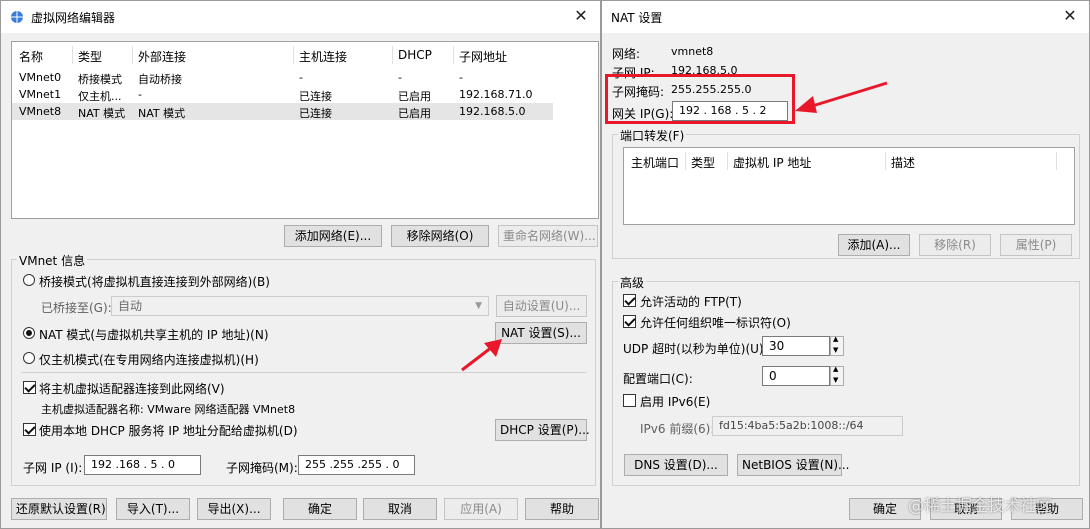 The height and width of the screenshot is (529, 1090). I want to click on column-header-description: 描述, so click(903, 162).